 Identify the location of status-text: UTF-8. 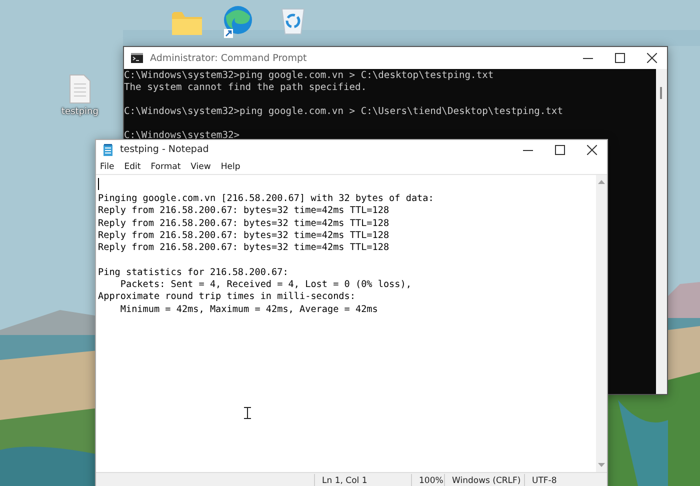
(559, 480).